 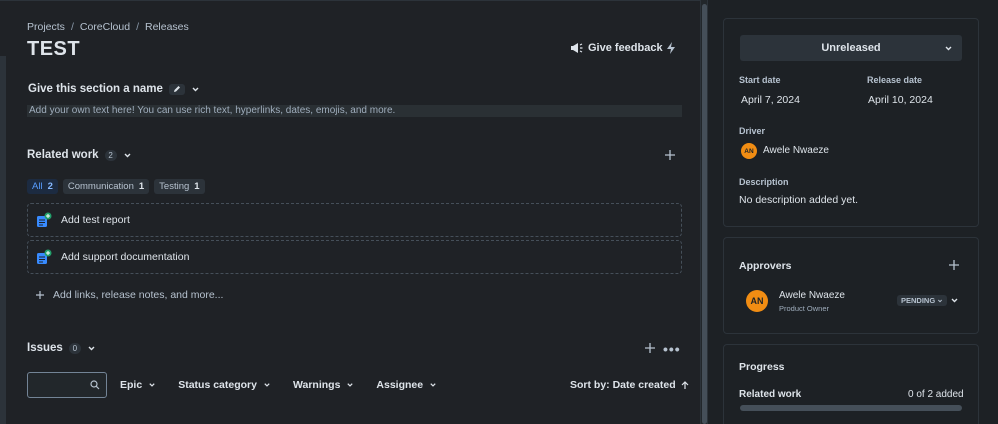 What do you see at coordinates (804, 308) in the screenshot?
I see `approver-role: Product Owner` at bounding box center [804, 308].